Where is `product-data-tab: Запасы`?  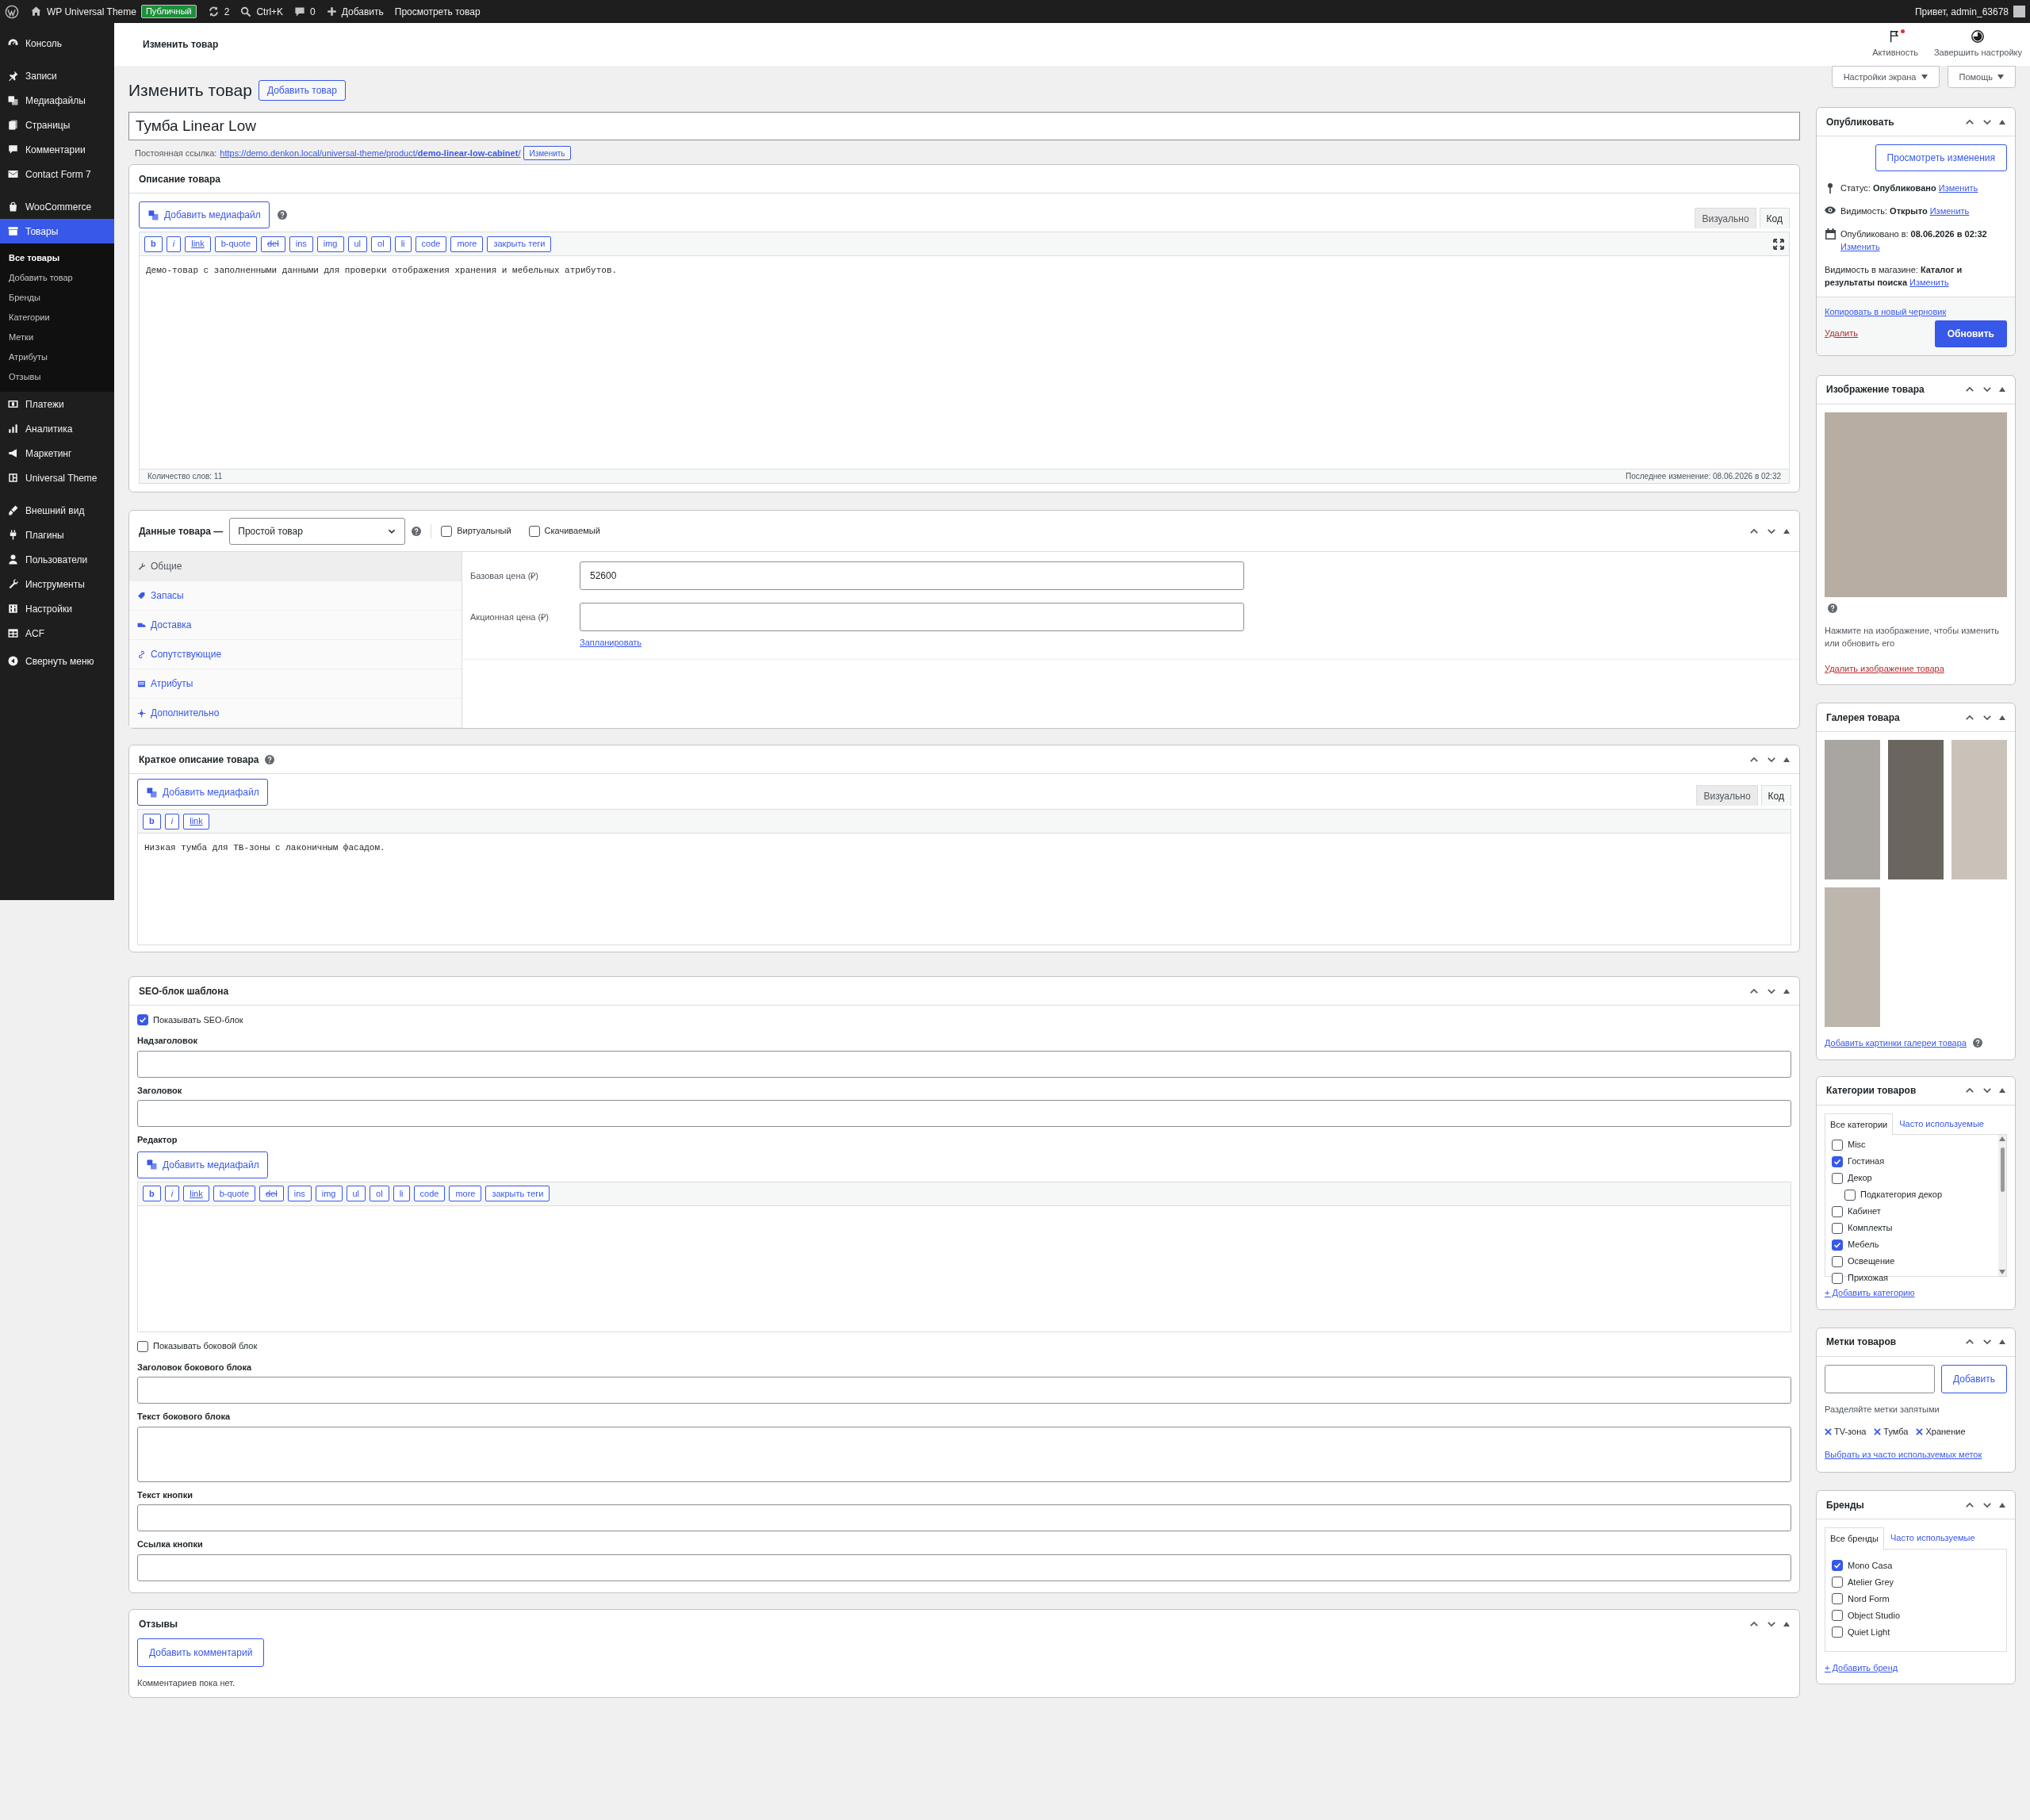 product-data-tab: Запасы is located at coordinates (295, 596).